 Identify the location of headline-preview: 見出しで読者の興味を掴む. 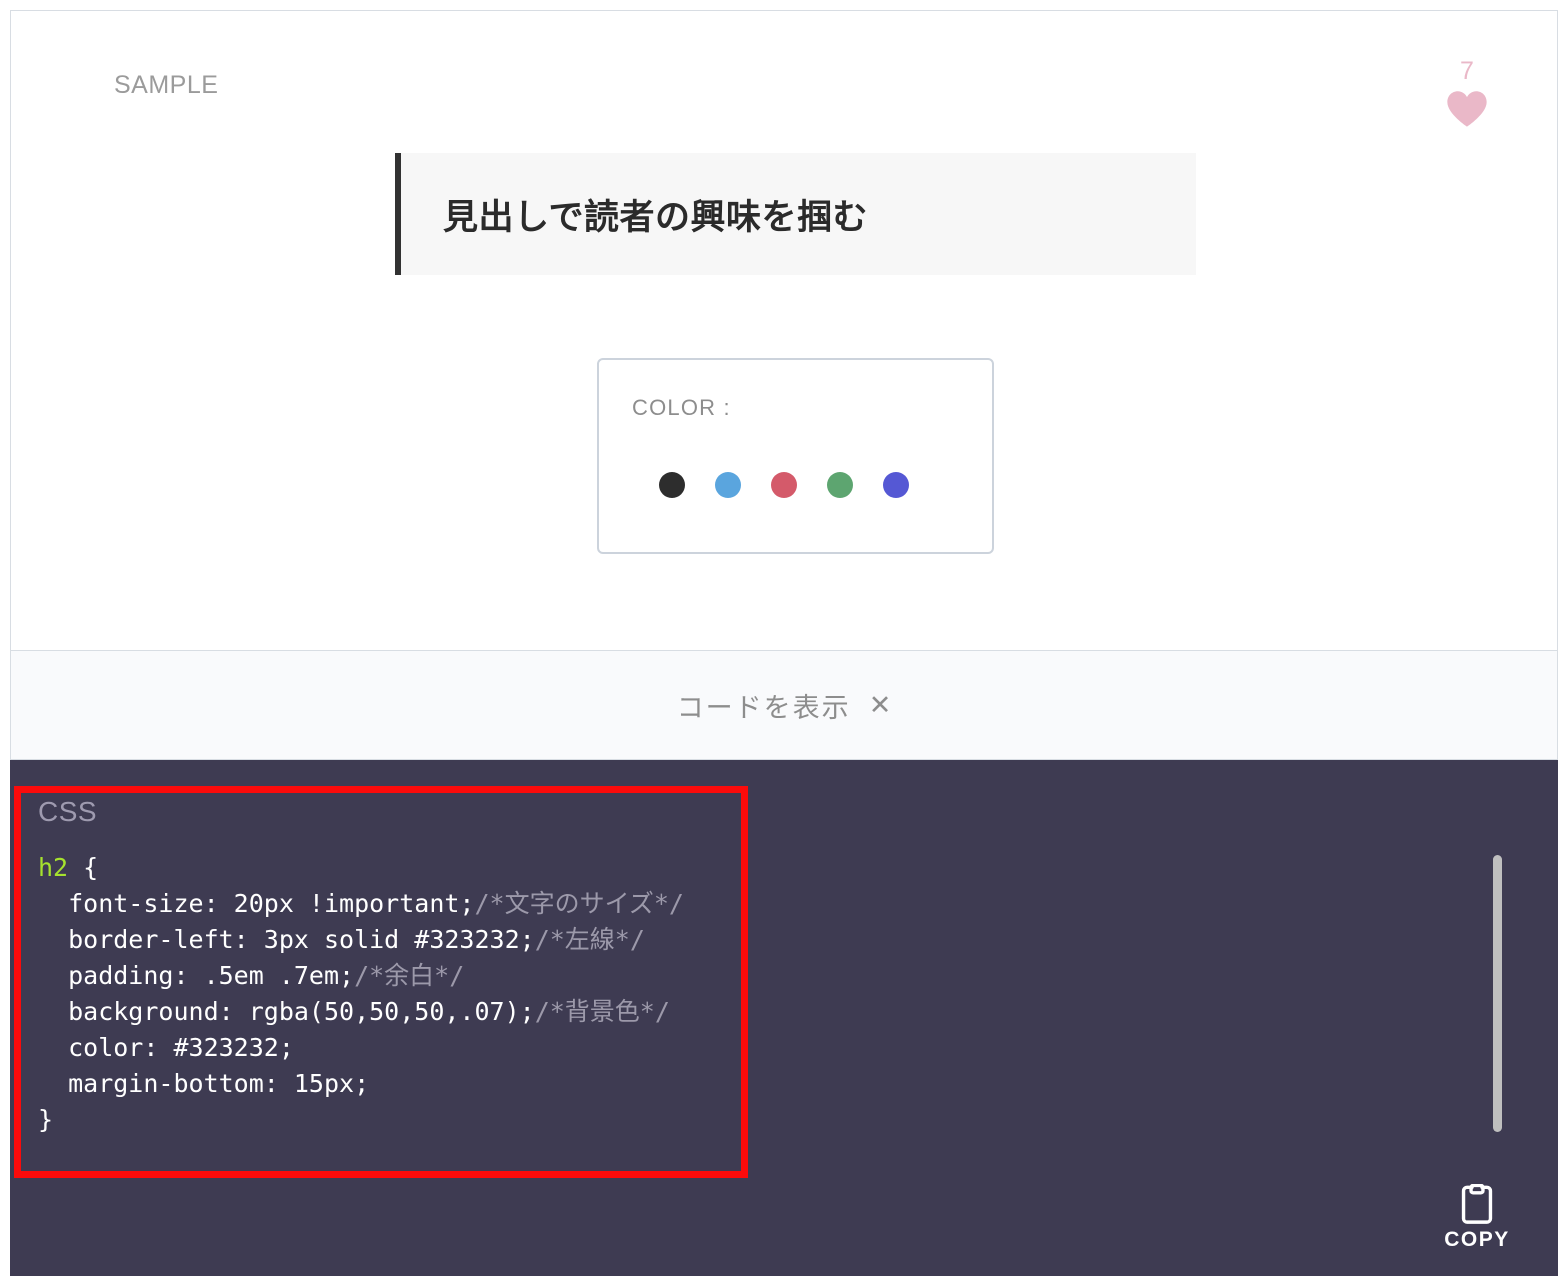
(795, 214).